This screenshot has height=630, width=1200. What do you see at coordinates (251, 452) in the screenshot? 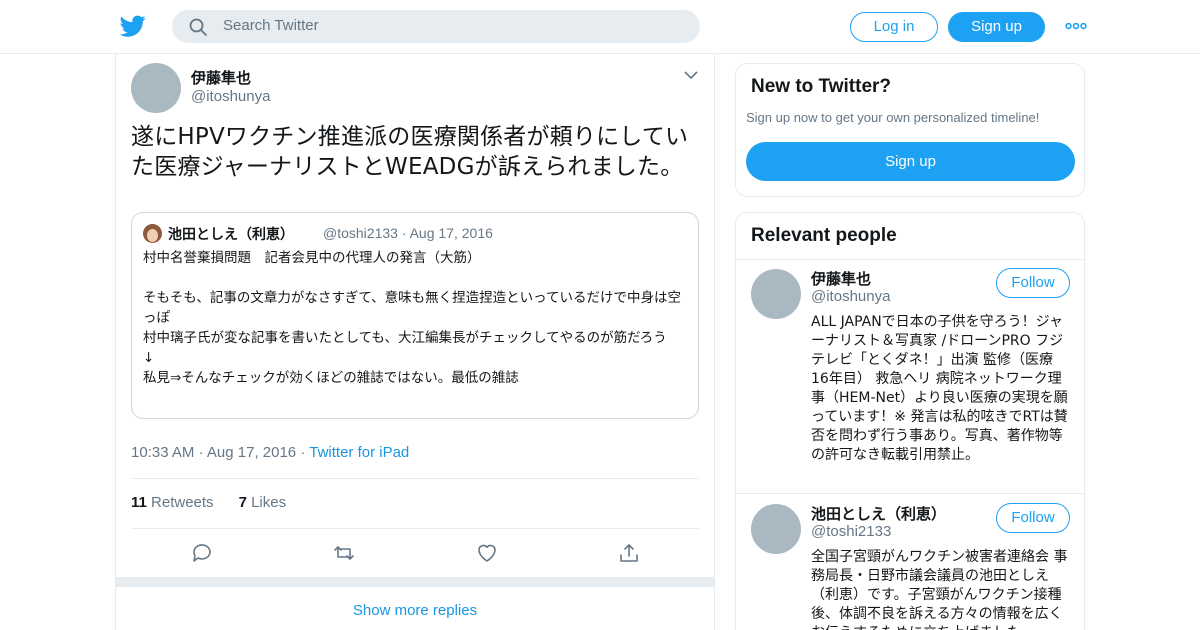
I see `tweet-date: Aug 17, 2016` at bounding box center [251, 452].